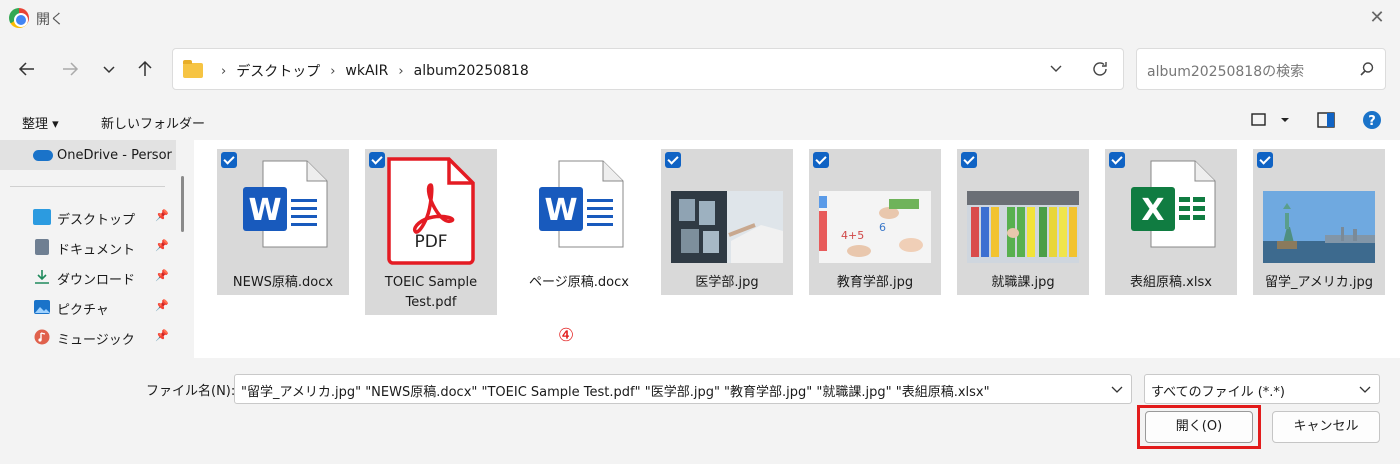 This screenshot has width=1400, height=464. I want to click on sidebar-item-label: ダウンロード, so click(96, 280).